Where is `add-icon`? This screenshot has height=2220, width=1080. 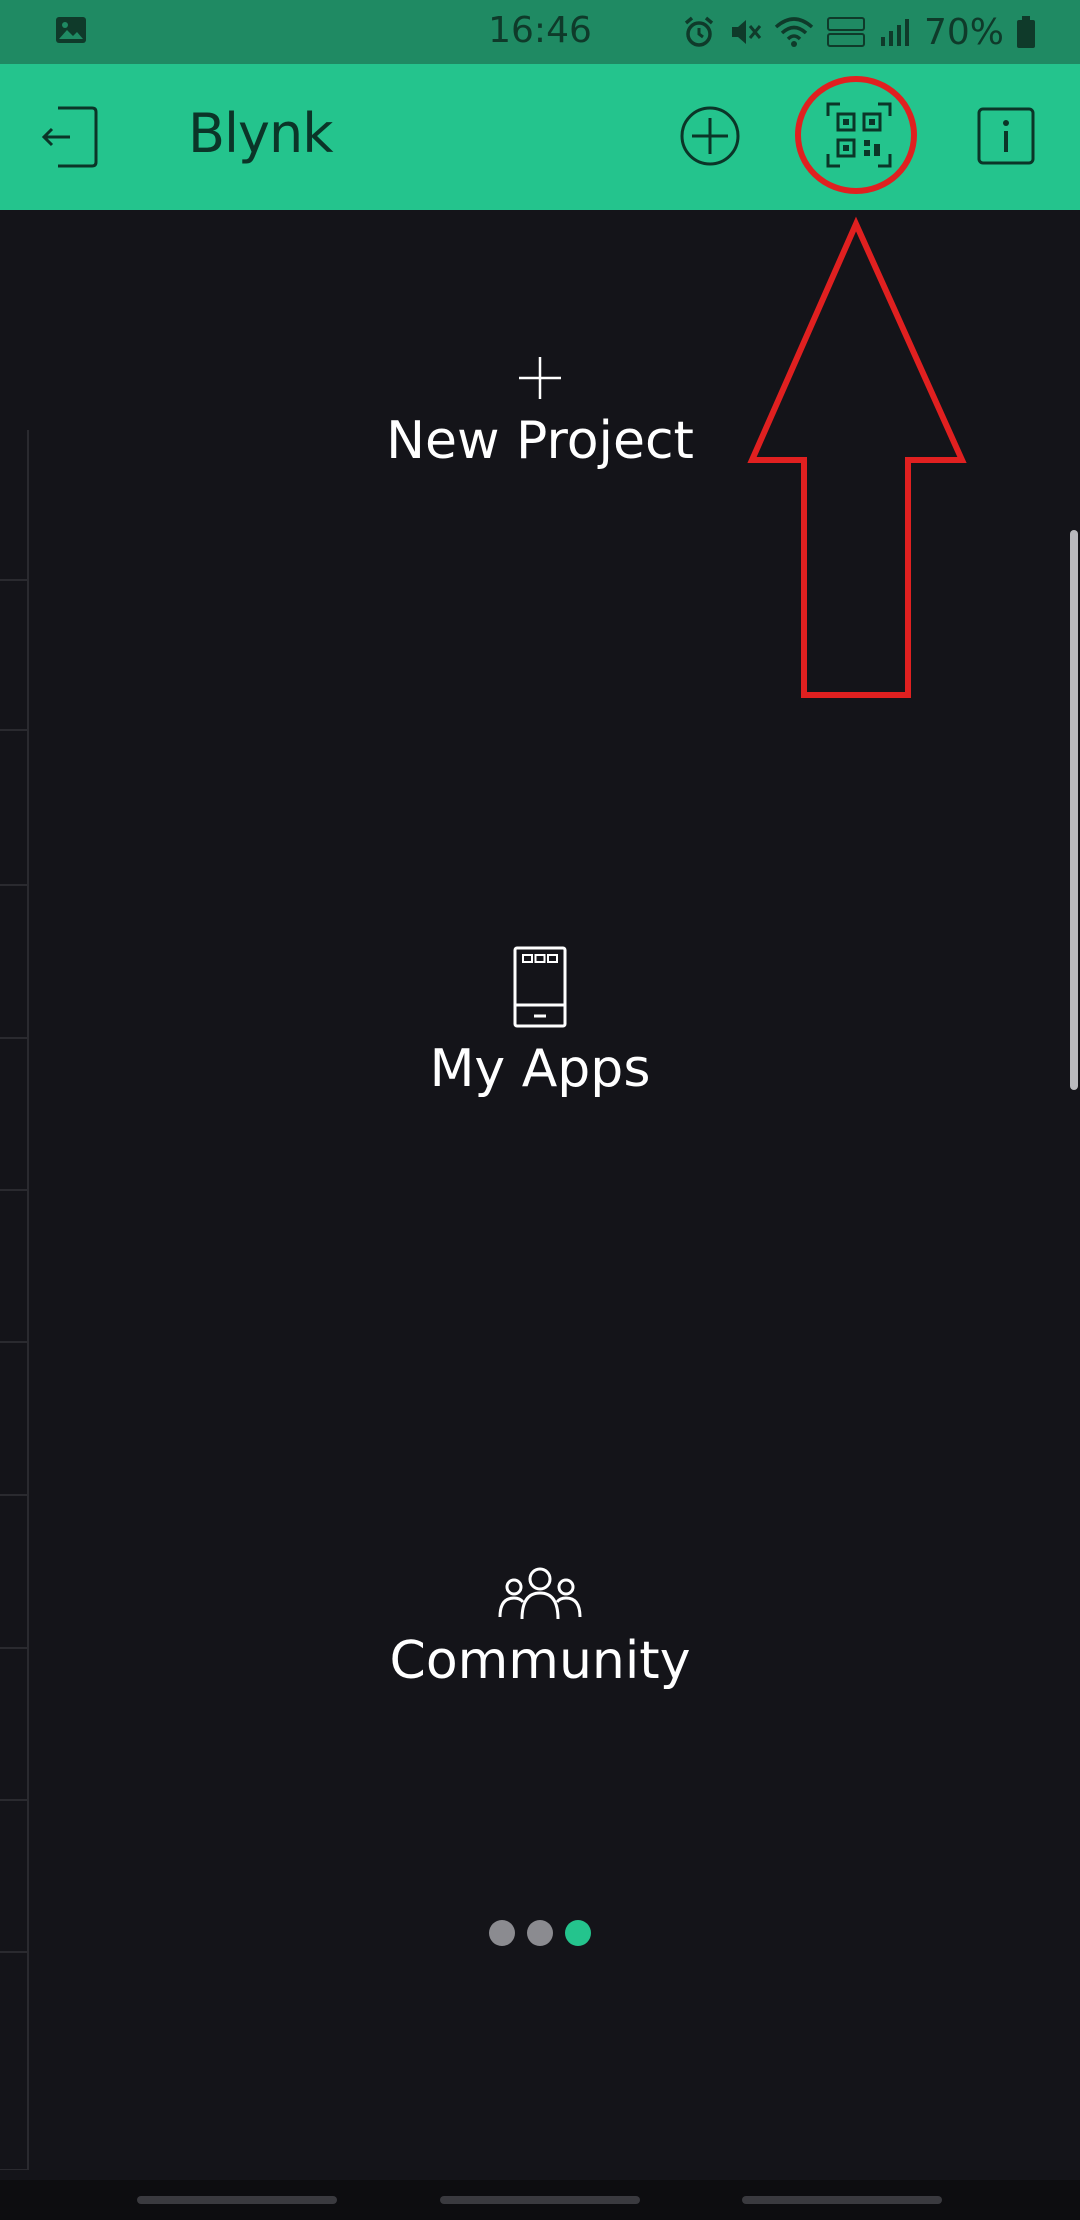
add-icon is located at coordinates (710, 136).